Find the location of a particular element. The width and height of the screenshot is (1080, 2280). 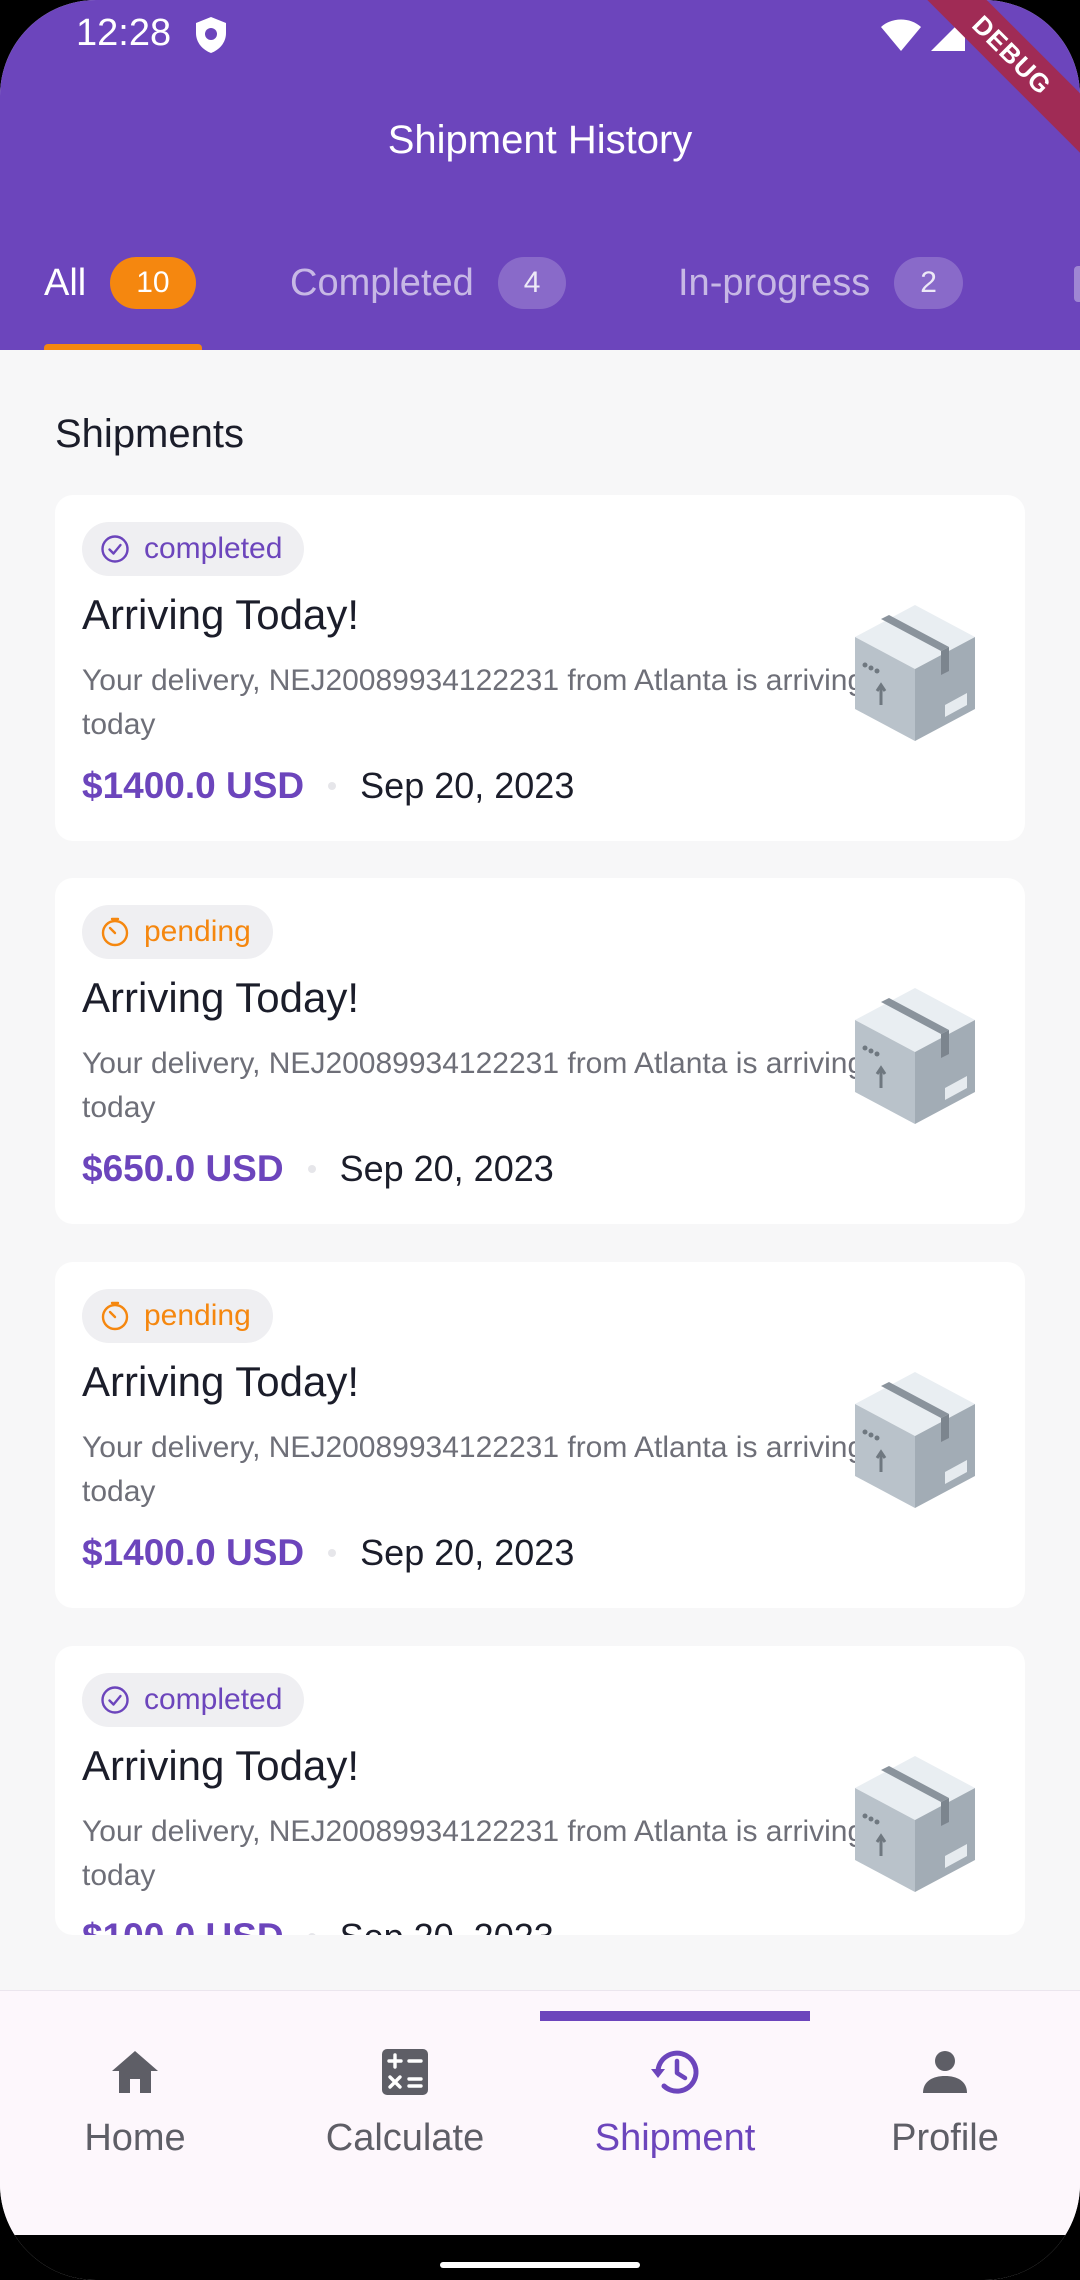

tab-completed: Completed 4 is located at coordinates (428, 283).